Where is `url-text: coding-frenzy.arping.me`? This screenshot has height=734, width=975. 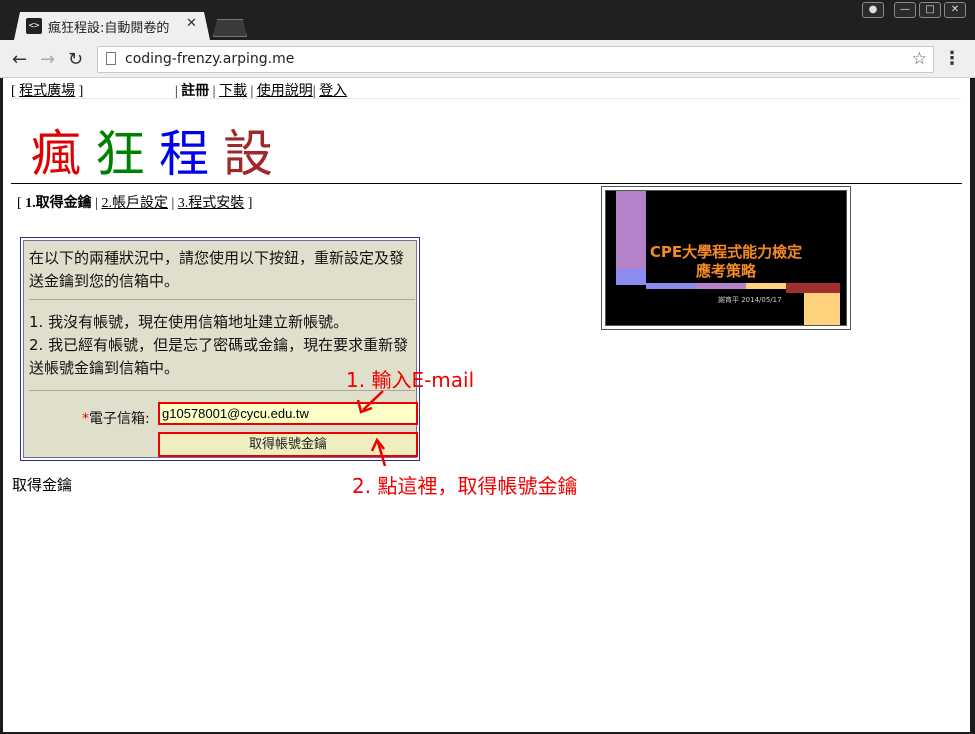
url-text: coding-frenzy.arping.me is located at coordinates (210, 59).